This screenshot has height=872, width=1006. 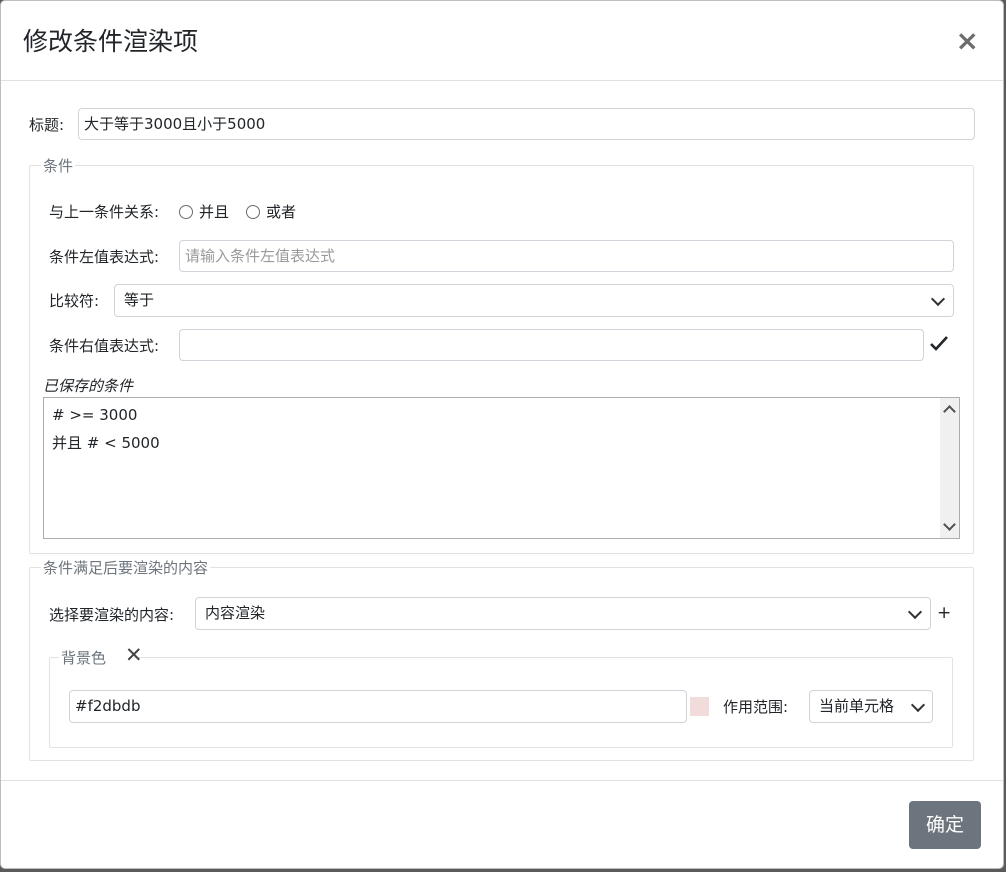 What do you see at coordinates (502, 41) in the screenshot?
I see `dialog-header: 修改条件渲染项 ×` at bounding box center [502, 41].